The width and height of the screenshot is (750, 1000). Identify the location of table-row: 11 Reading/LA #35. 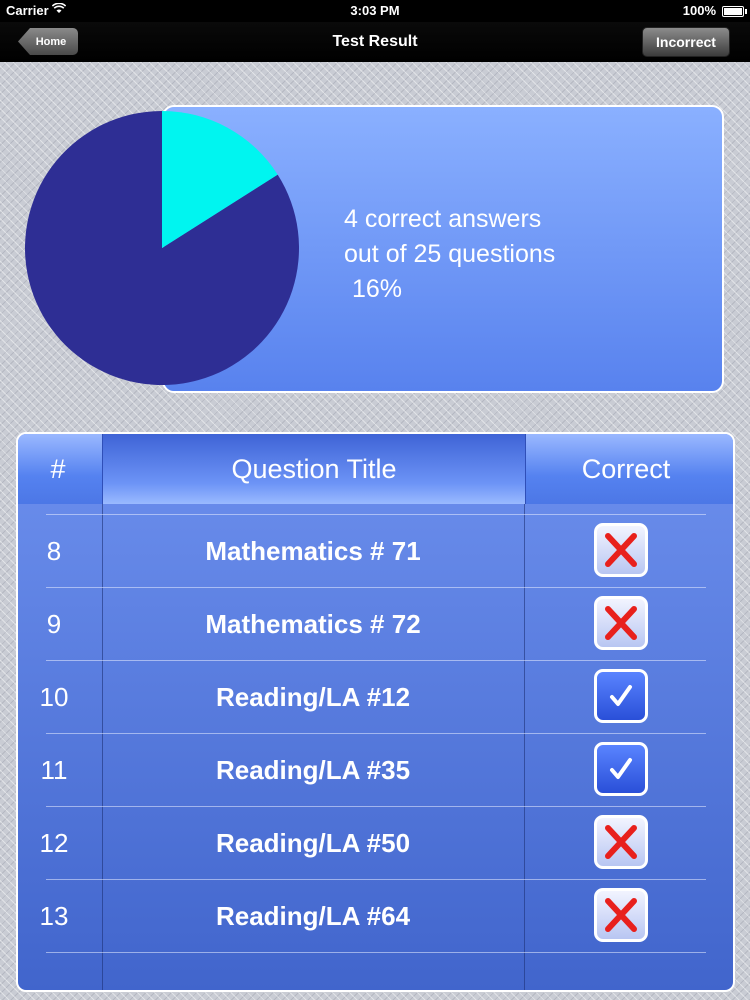
(375, 769).